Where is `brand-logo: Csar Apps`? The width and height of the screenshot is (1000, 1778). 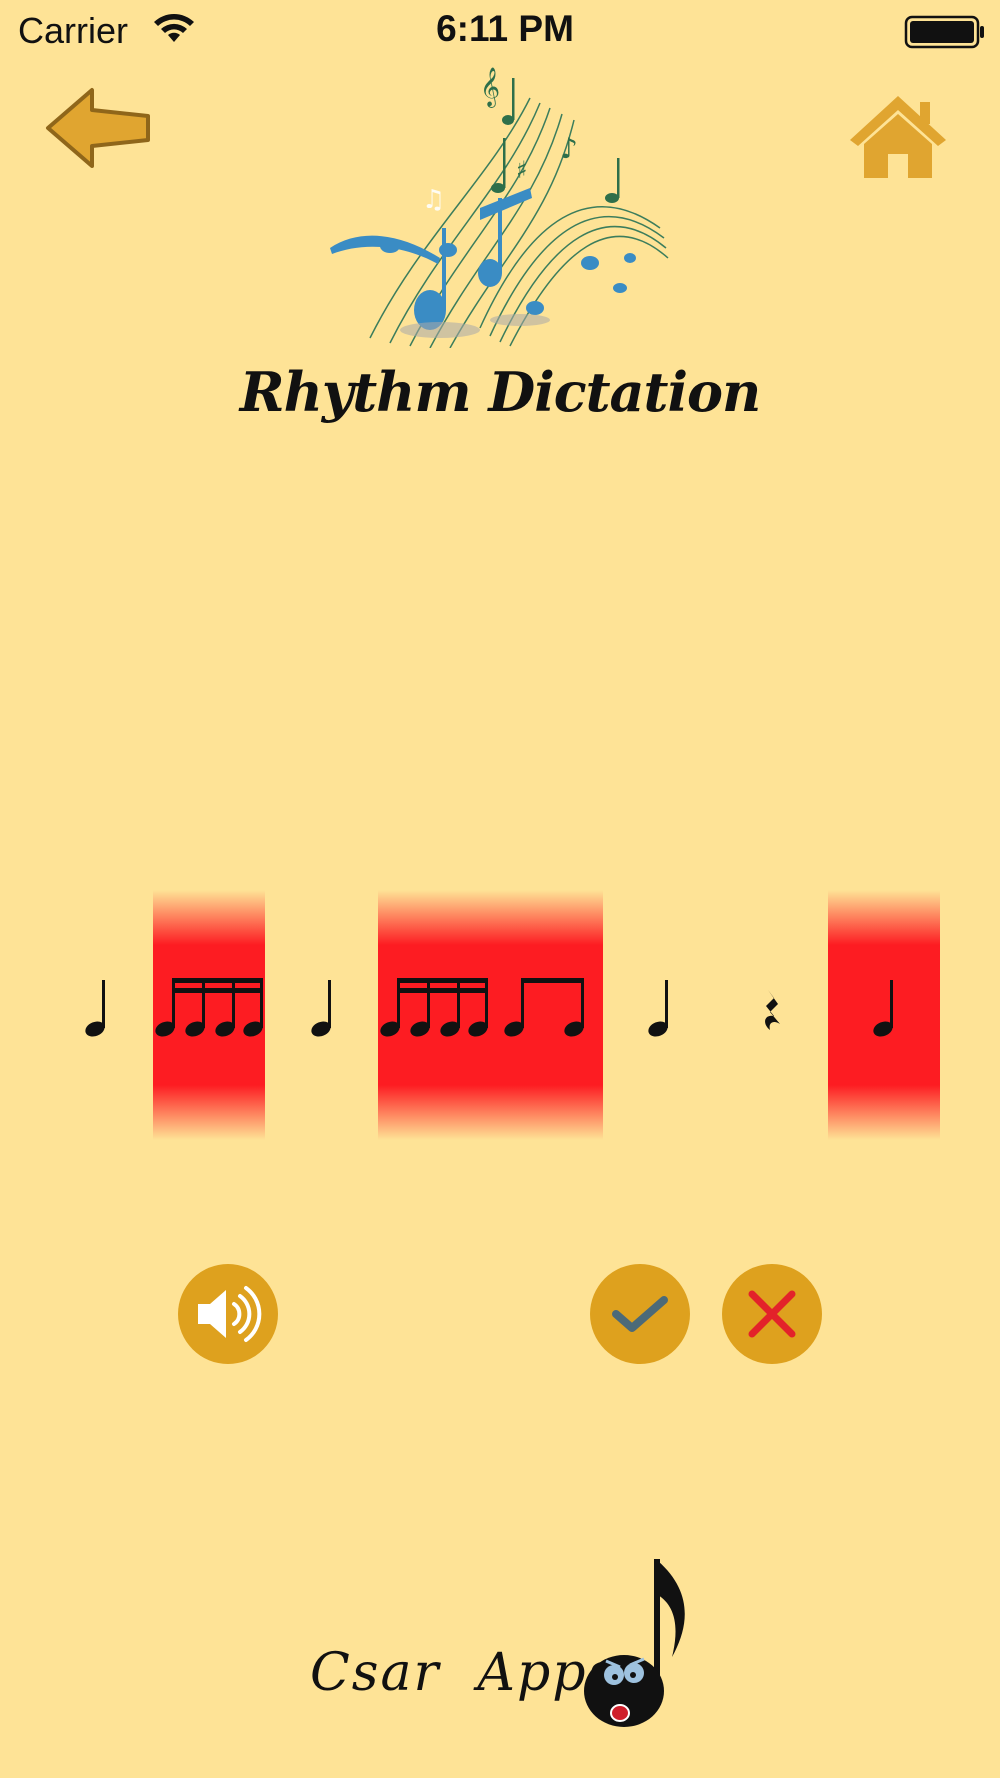 brand-logo: Csar Apps is located at coordinates (500, 1645).